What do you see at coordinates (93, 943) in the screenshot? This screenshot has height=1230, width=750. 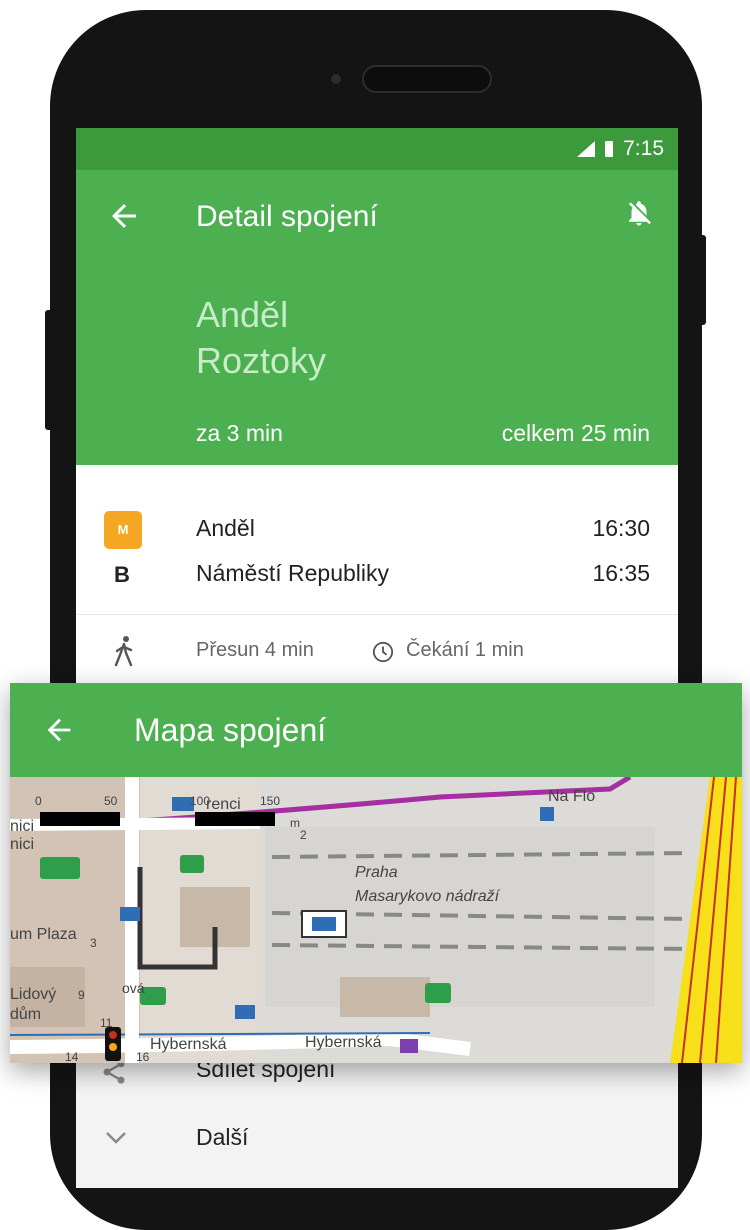 I see `map-label-3: 3` at bounding box center [93, 943].